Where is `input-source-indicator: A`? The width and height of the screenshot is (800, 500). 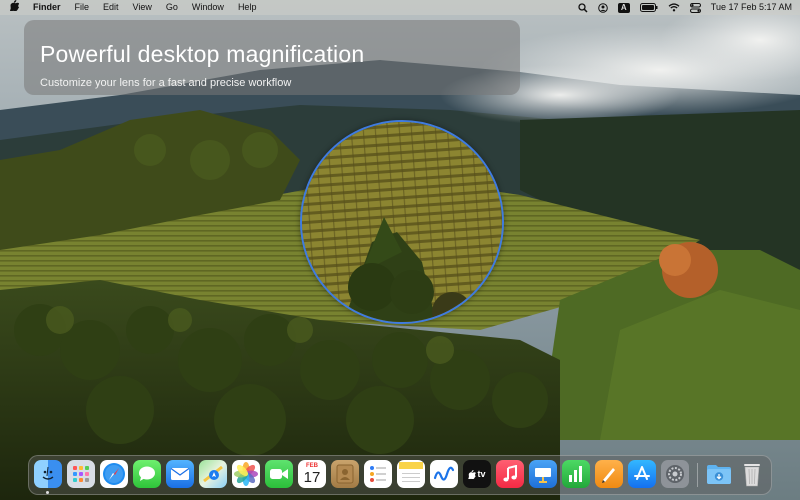 input-source-indicator: A is located at coordinates (623, 7).